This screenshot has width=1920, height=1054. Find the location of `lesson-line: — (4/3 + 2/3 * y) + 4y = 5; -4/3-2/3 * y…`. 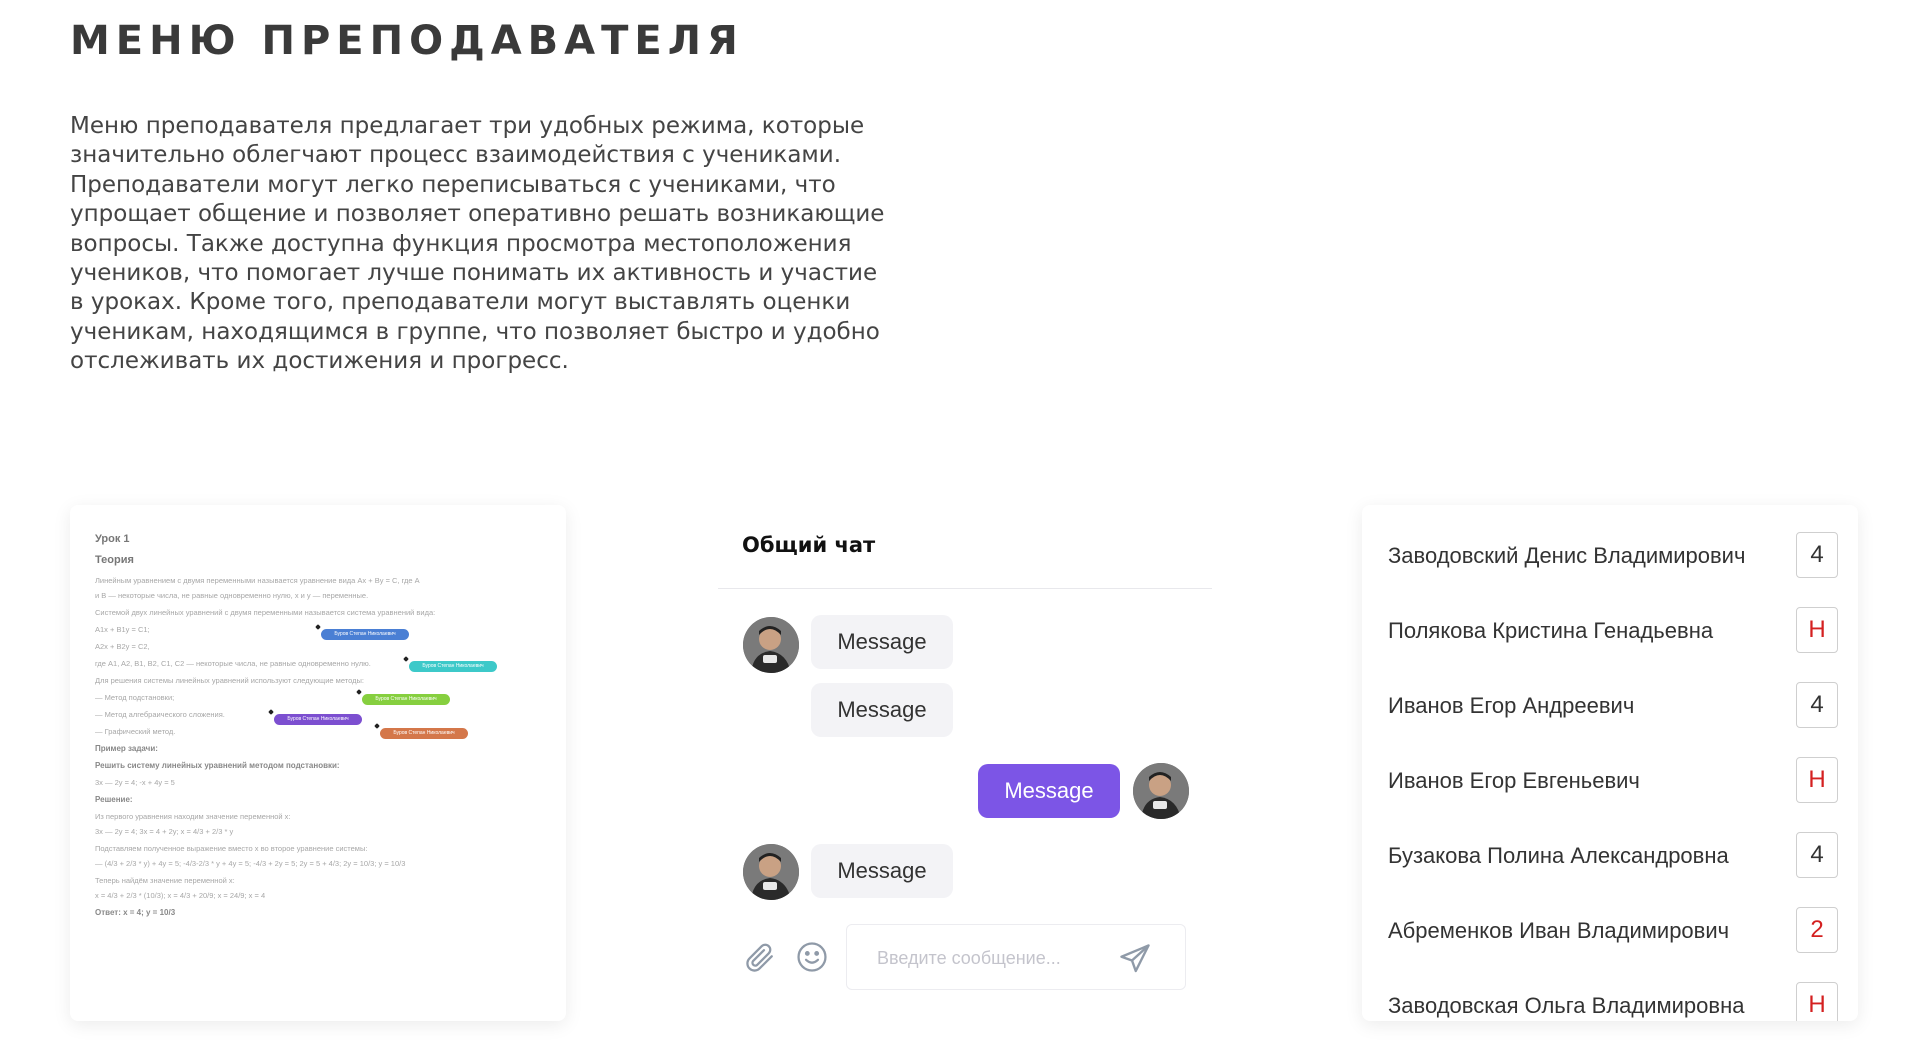

lesson-line: — (4/3 + 2/3 * y) + 4y = 5; -4/3-2/3 * y… is located at coordinates (250, 863).